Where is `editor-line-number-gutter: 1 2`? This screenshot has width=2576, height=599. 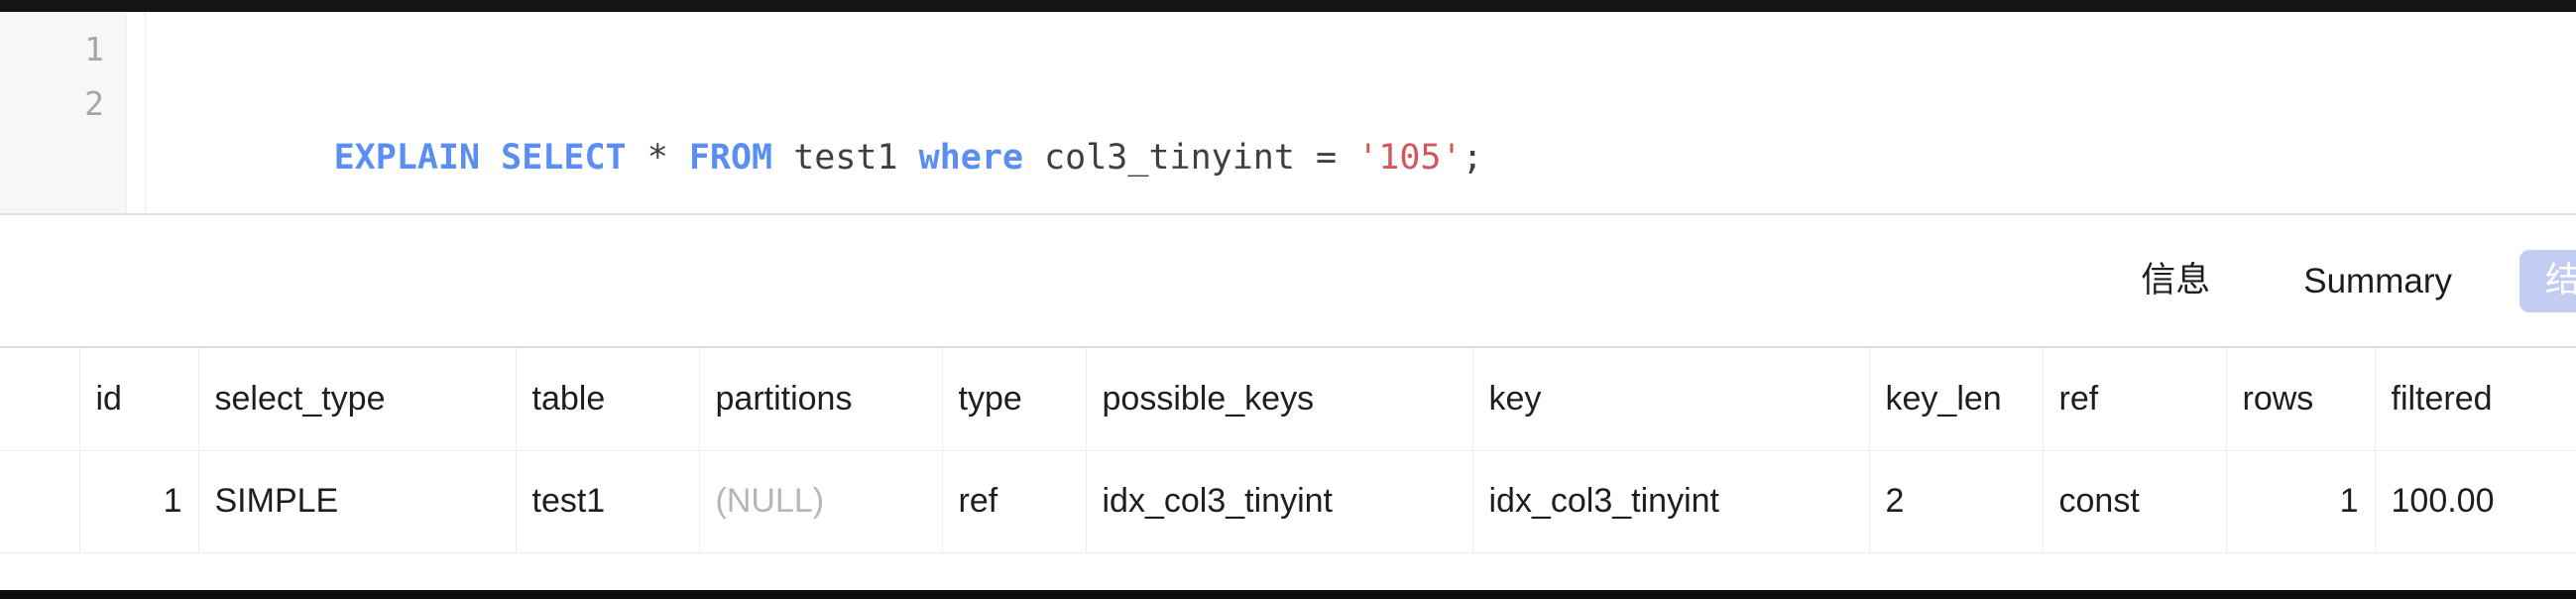 editor-line-number-gutter: 1 2 is located at coordinates (63, 112).